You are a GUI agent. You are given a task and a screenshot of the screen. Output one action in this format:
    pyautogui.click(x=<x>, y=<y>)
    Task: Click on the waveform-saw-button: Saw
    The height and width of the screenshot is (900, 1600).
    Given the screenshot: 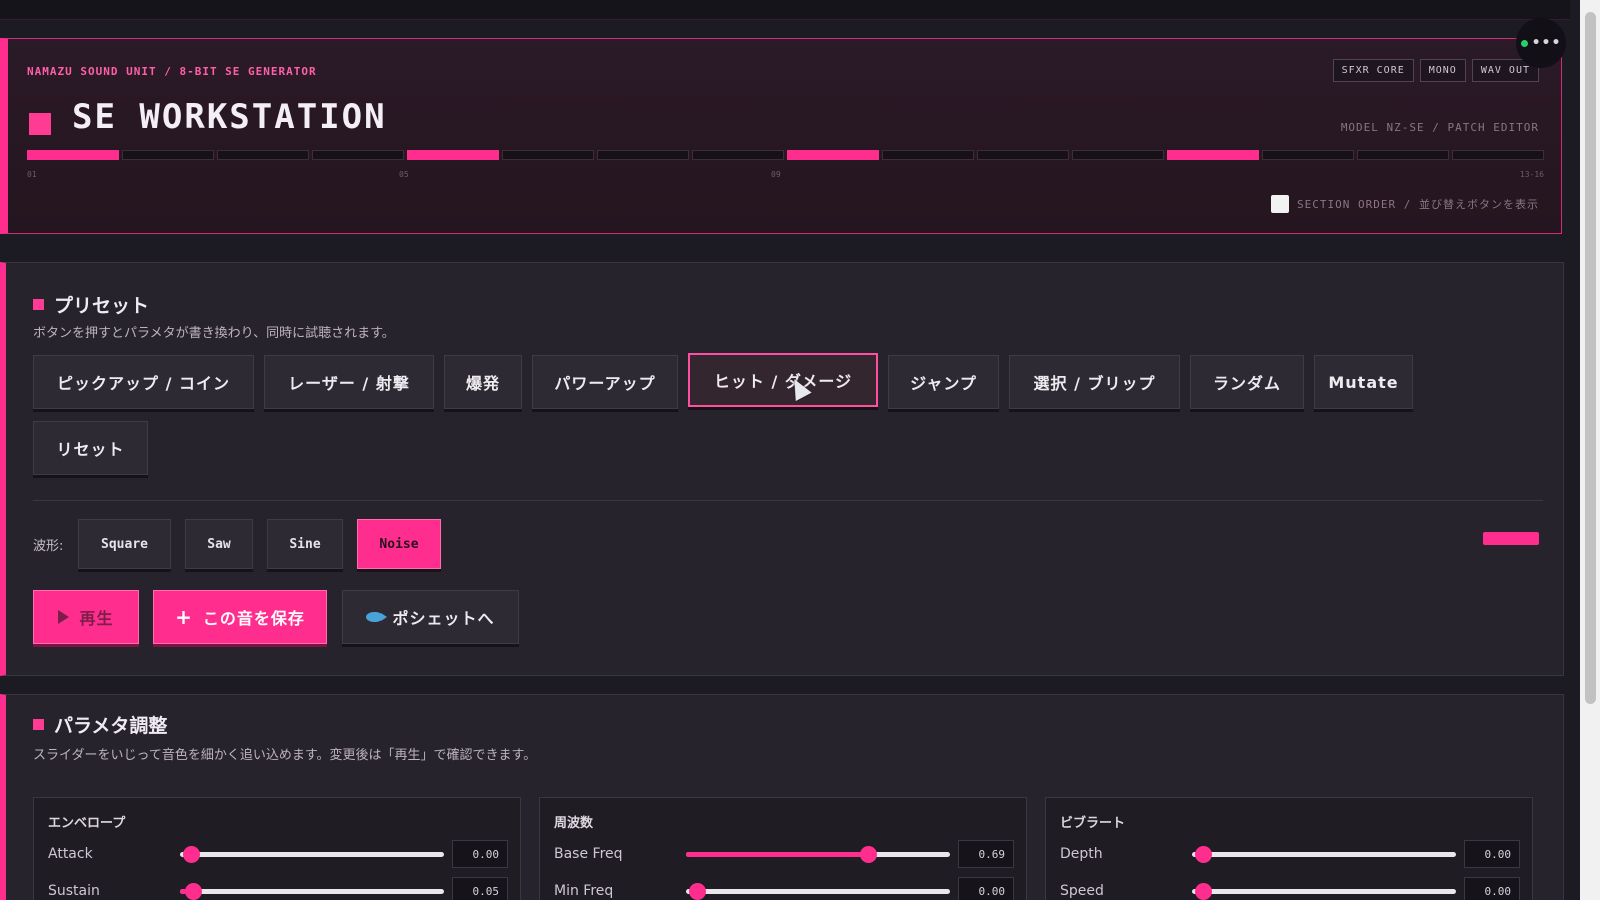 What is the action you would take?
    pyautogui.click(x=219, y=544)
    